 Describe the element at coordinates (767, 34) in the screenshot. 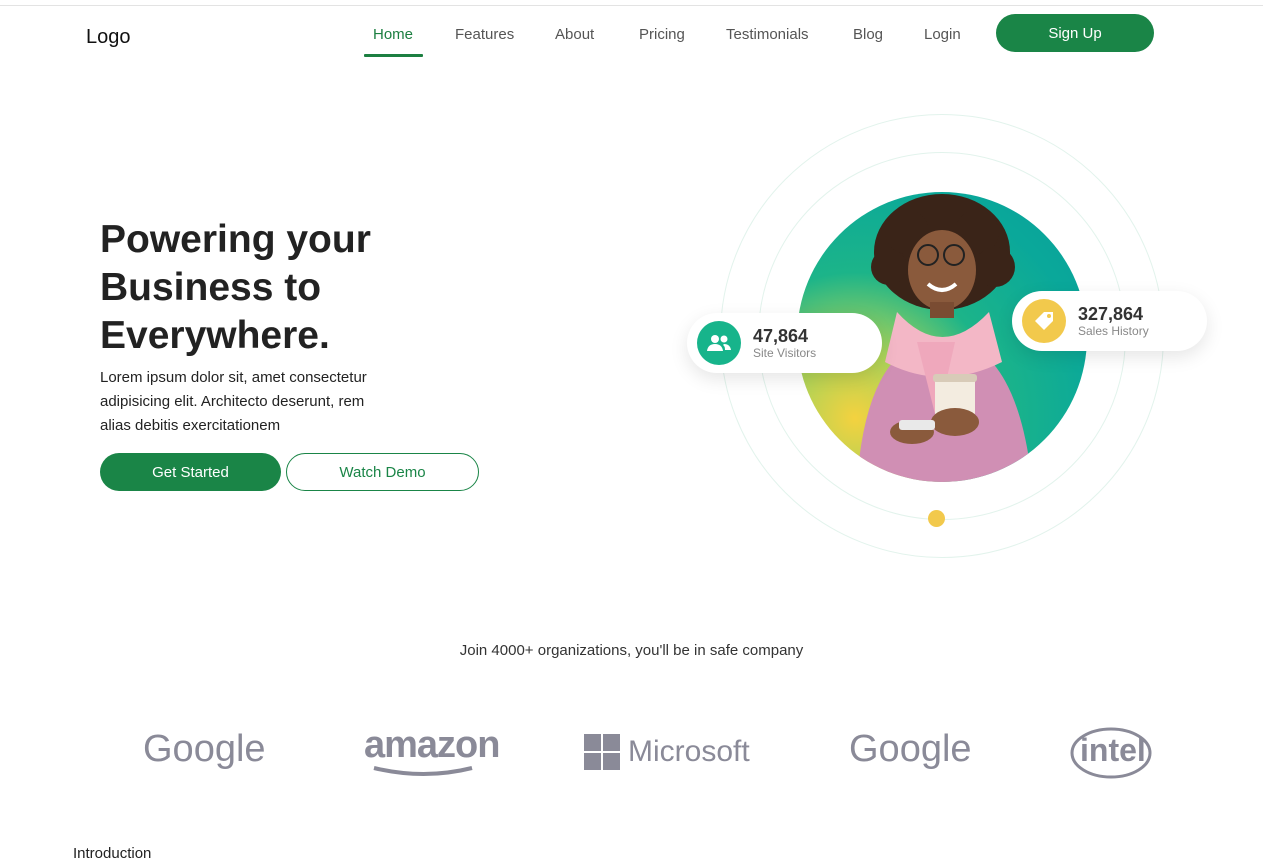

I see `nav-testimonials: Testimonials` at that location.